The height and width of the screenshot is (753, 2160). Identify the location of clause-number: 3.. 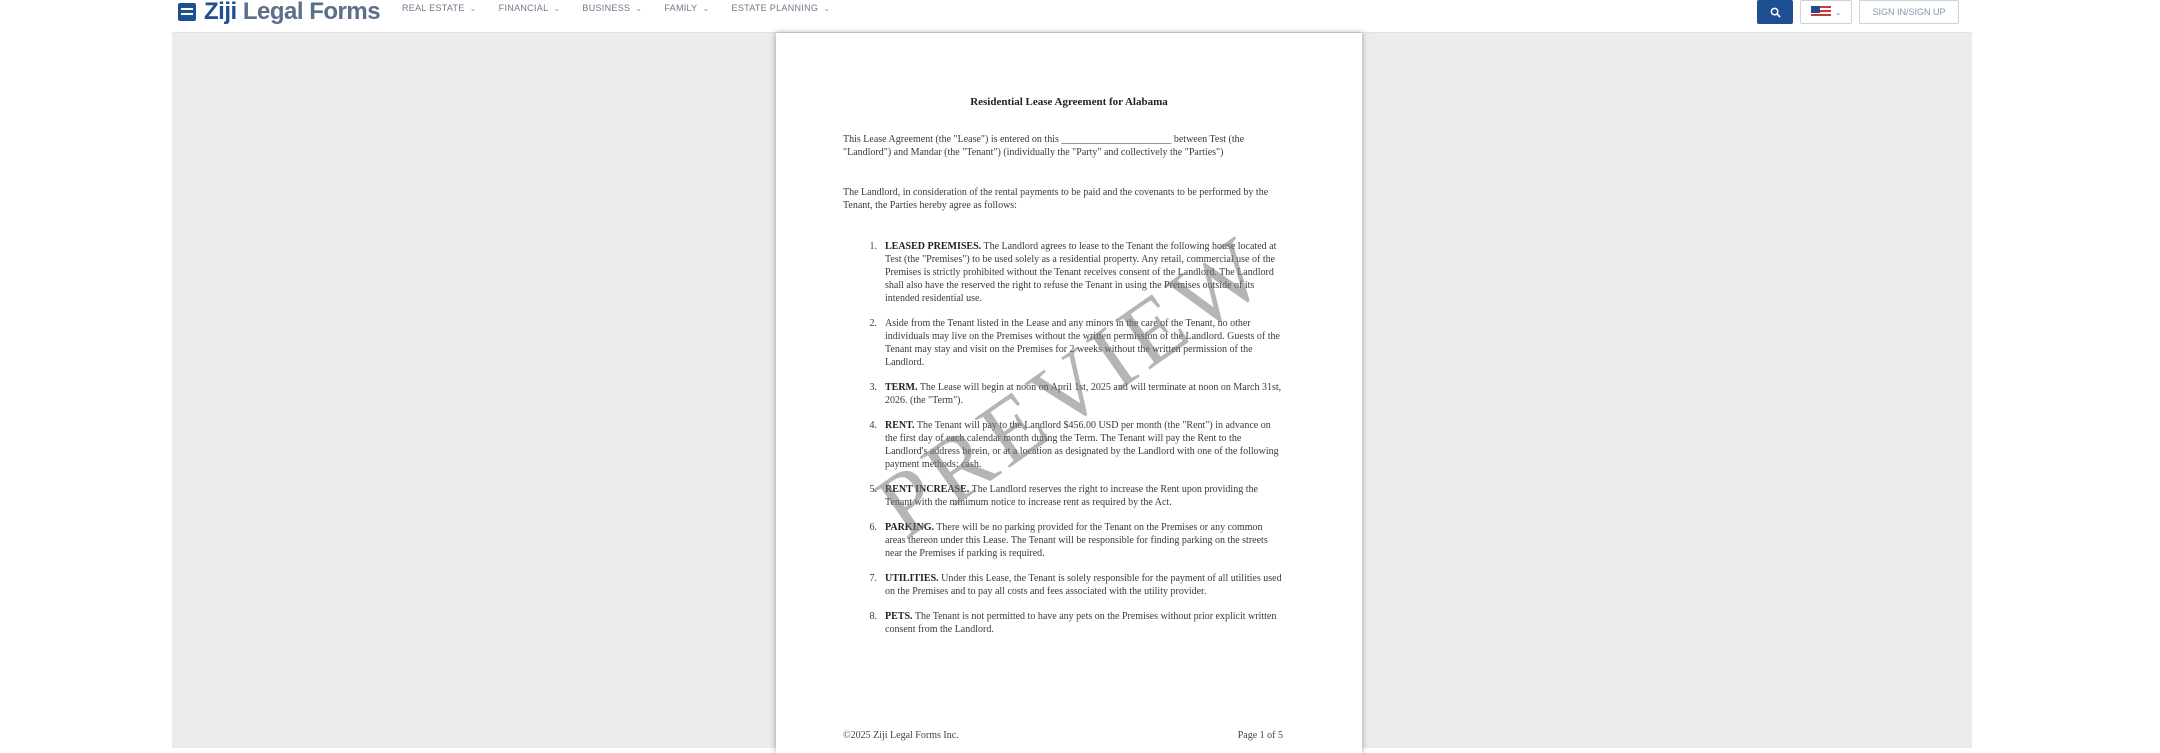
(873, 387).